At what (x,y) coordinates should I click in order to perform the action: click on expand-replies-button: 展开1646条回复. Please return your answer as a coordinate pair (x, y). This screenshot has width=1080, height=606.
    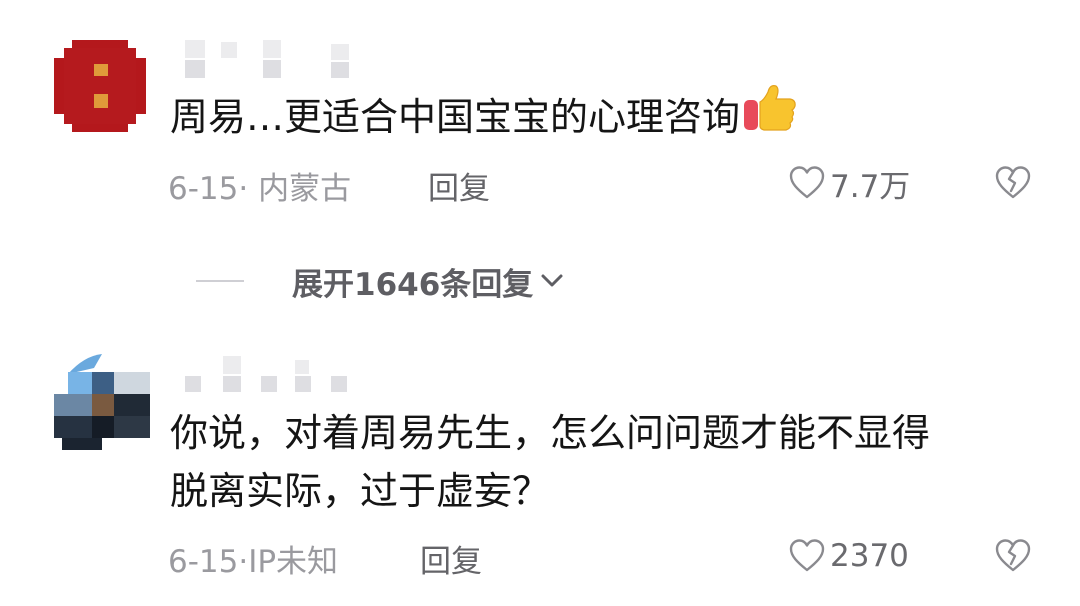
    Looking at the image, I should click on (381, 281).